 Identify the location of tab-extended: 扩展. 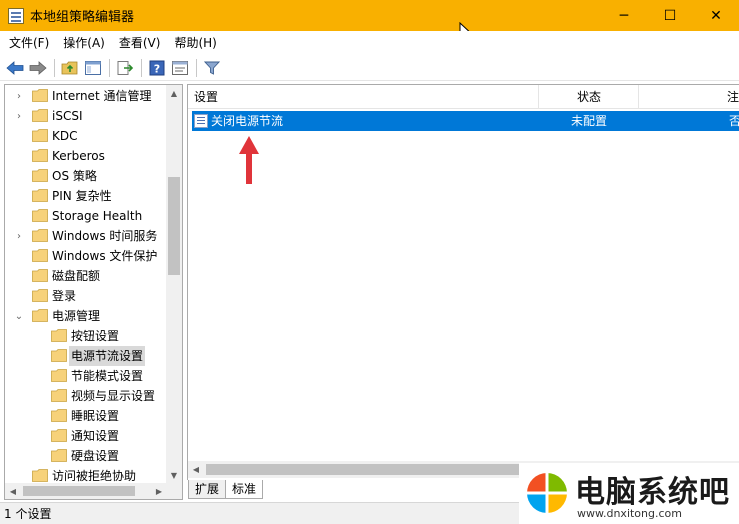
(207, 489).